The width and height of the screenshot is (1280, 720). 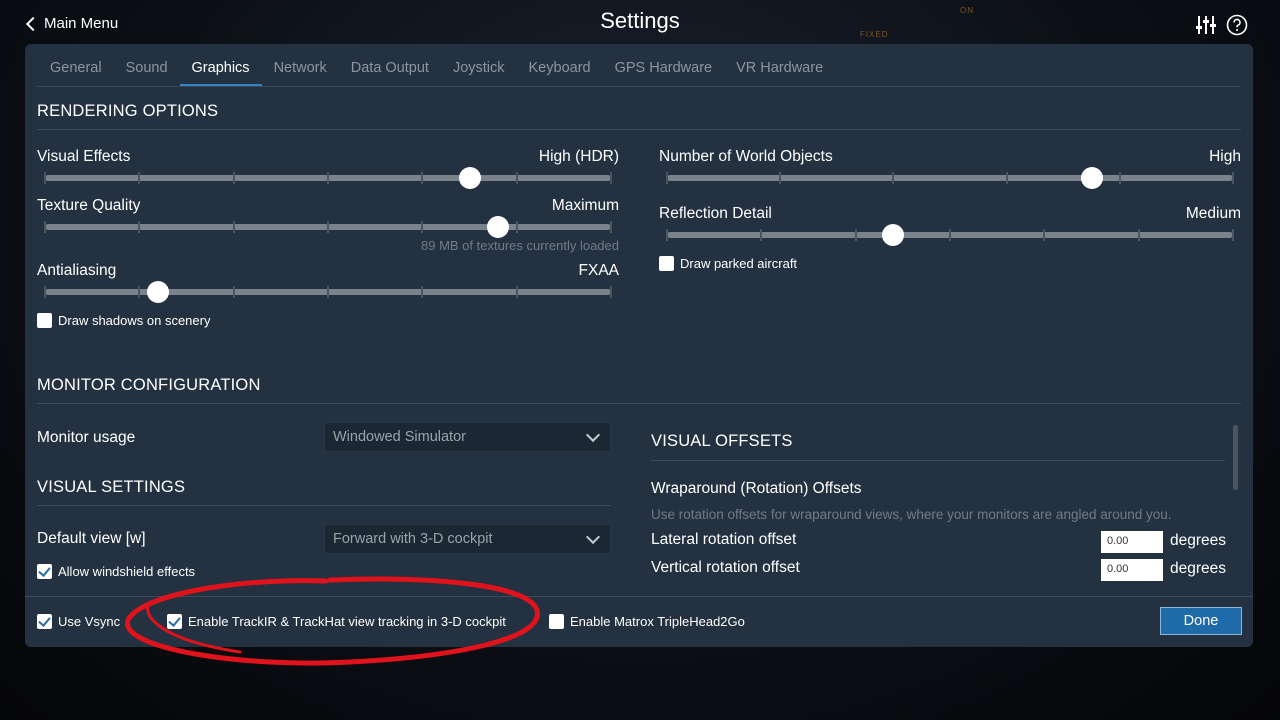 I want to click on visual-effects-label: Visual Effects, so click(x=84, y=156).